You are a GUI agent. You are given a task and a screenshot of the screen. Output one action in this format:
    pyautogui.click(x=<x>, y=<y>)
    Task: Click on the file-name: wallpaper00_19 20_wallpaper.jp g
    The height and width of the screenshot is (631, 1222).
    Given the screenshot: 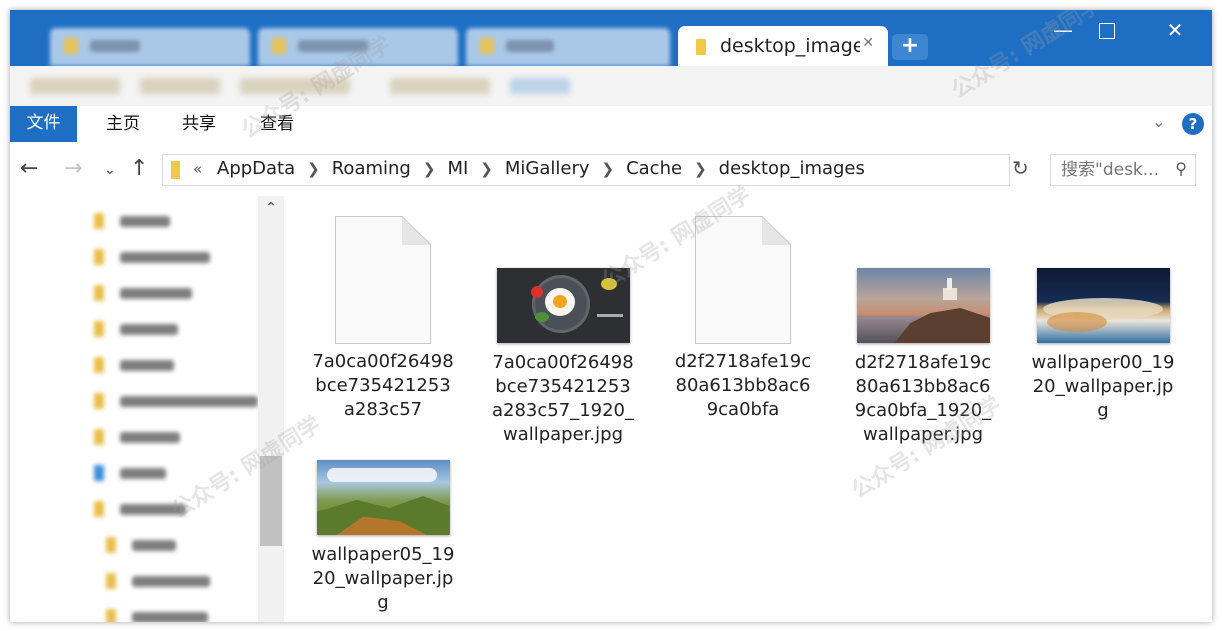 What is the action you would take?
    pyautogui.click(x=1103, y=386)
    